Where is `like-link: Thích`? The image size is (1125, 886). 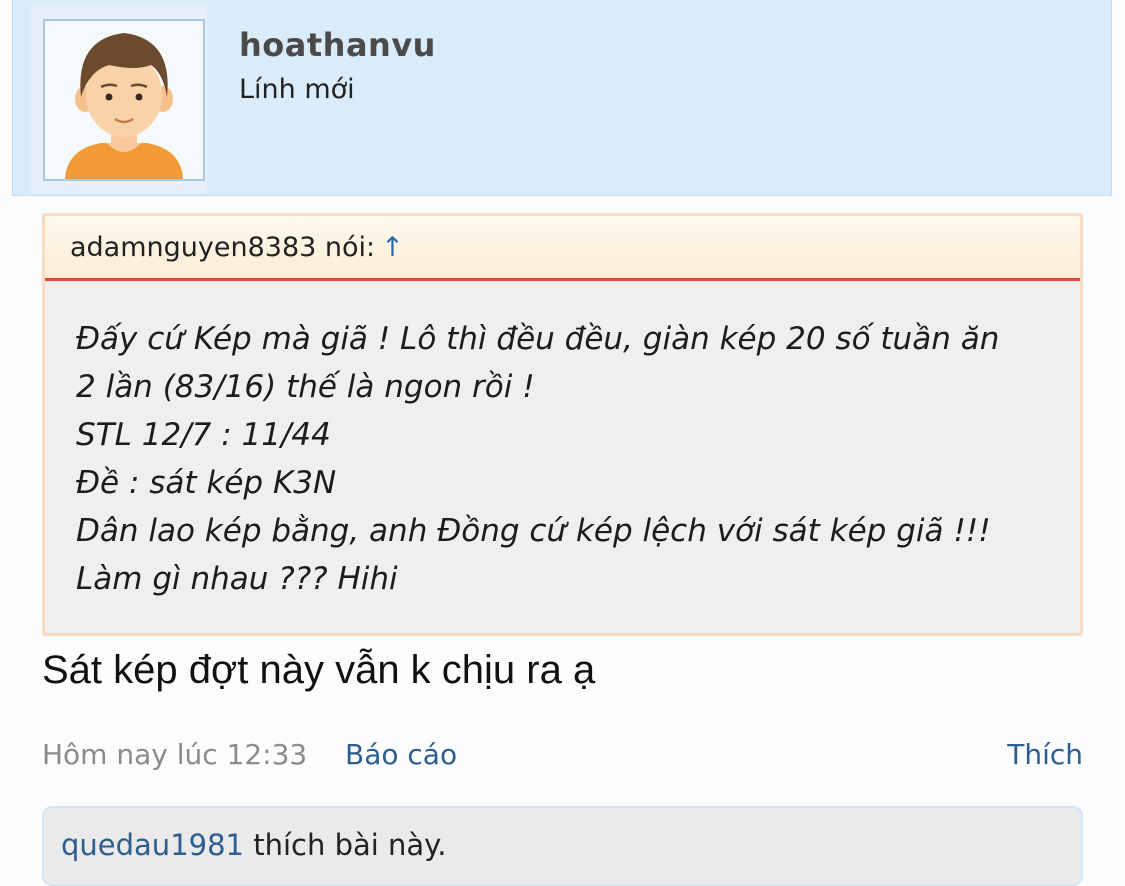 like-link: Thích is located at coordinates (1045, 754).